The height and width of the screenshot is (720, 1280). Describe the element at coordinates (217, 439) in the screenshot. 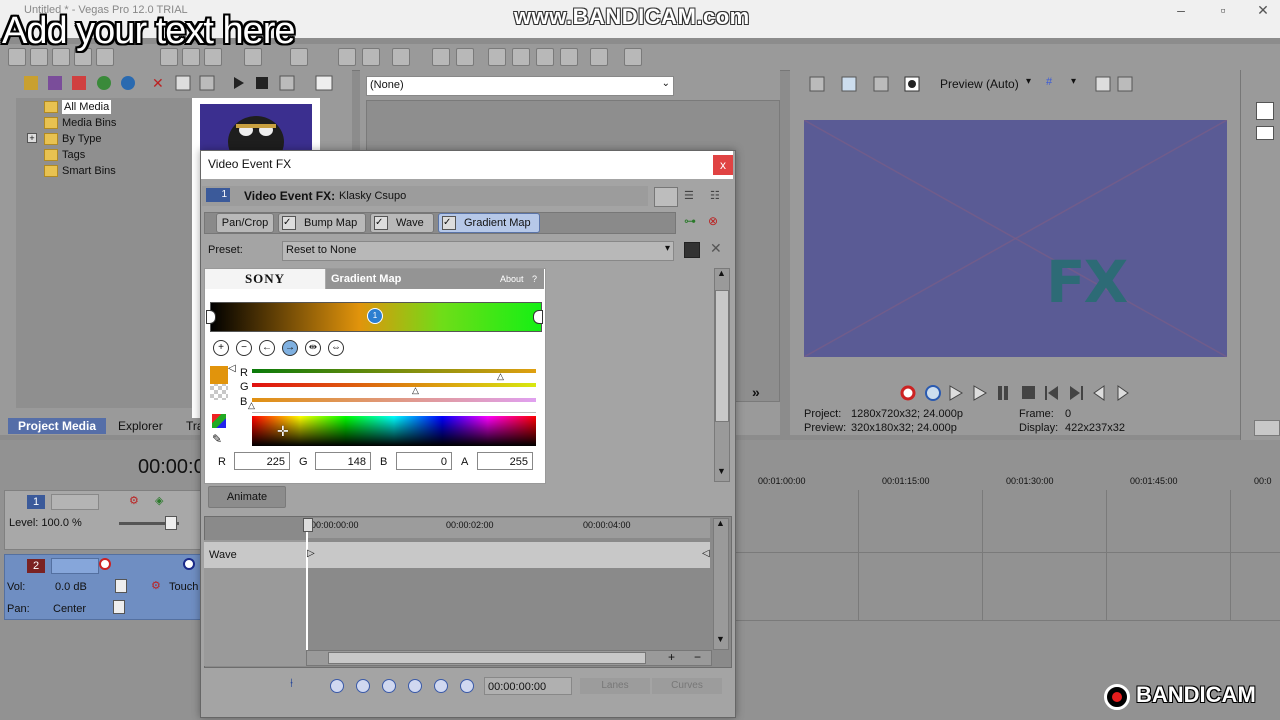

I see `eyedropper-icon: ✎` at that location.